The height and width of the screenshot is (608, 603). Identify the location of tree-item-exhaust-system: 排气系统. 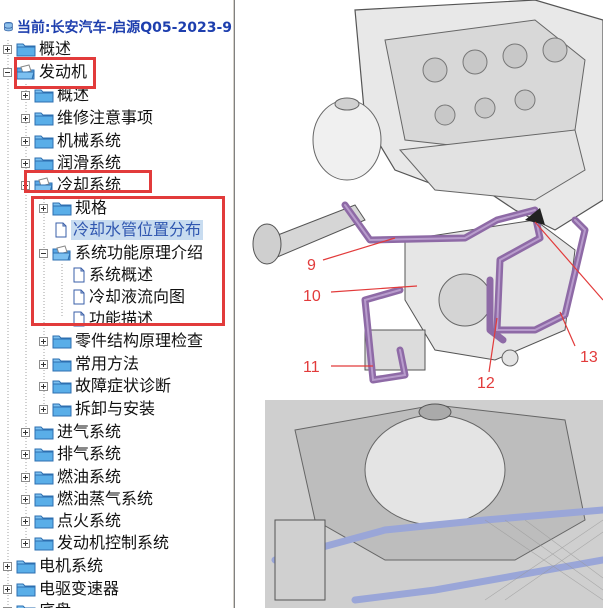
(71, 454).